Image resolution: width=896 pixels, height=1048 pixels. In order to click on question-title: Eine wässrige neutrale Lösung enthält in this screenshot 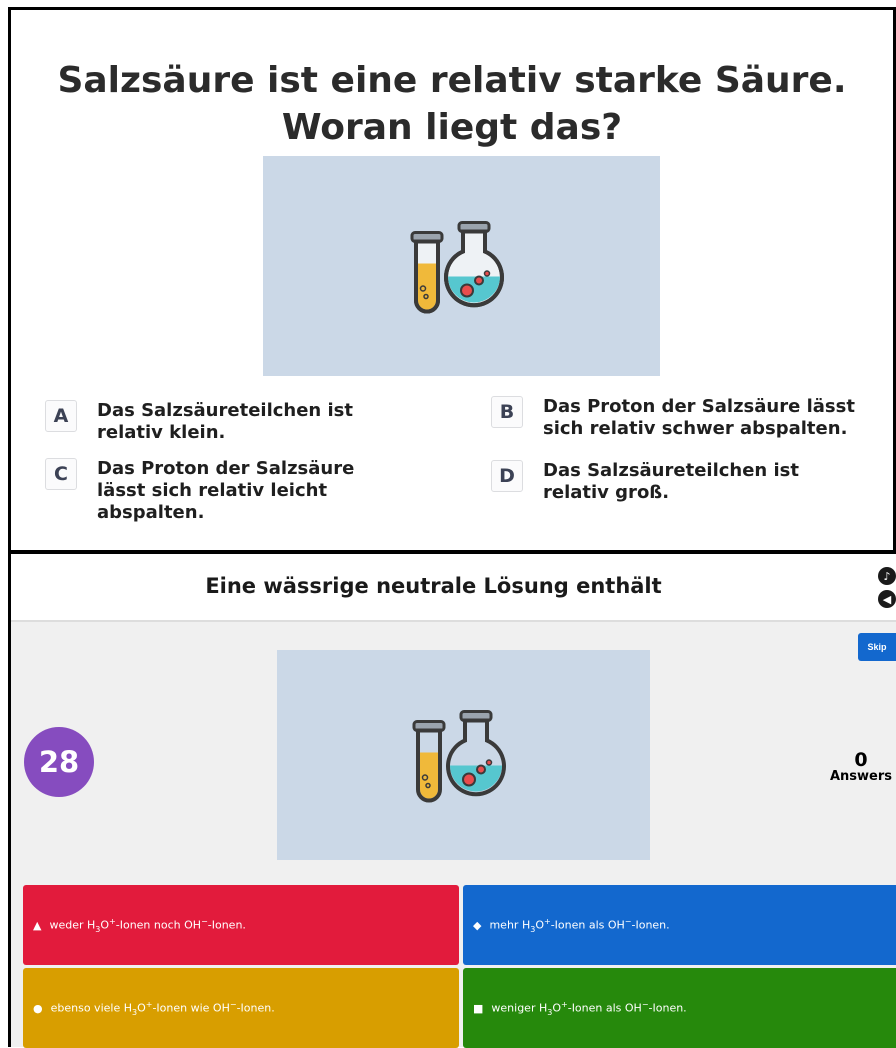, I will do `click(433, 586)`.